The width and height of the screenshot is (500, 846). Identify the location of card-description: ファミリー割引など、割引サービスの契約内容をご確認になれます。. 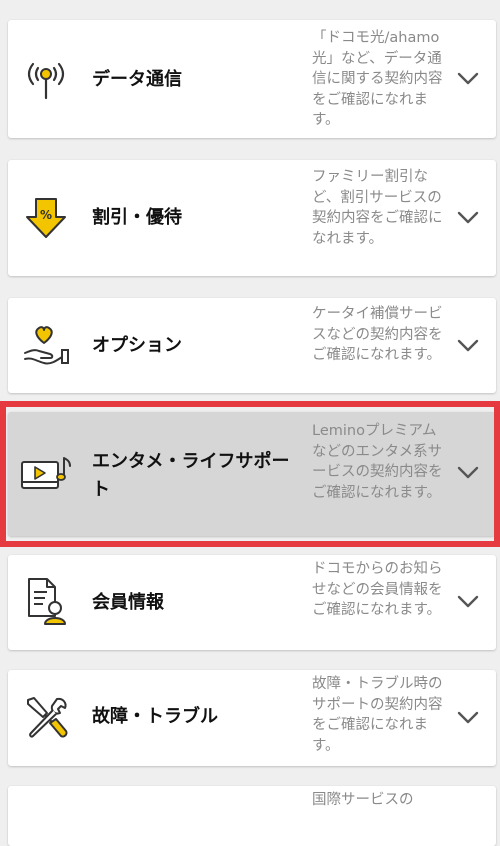
(377, 208).